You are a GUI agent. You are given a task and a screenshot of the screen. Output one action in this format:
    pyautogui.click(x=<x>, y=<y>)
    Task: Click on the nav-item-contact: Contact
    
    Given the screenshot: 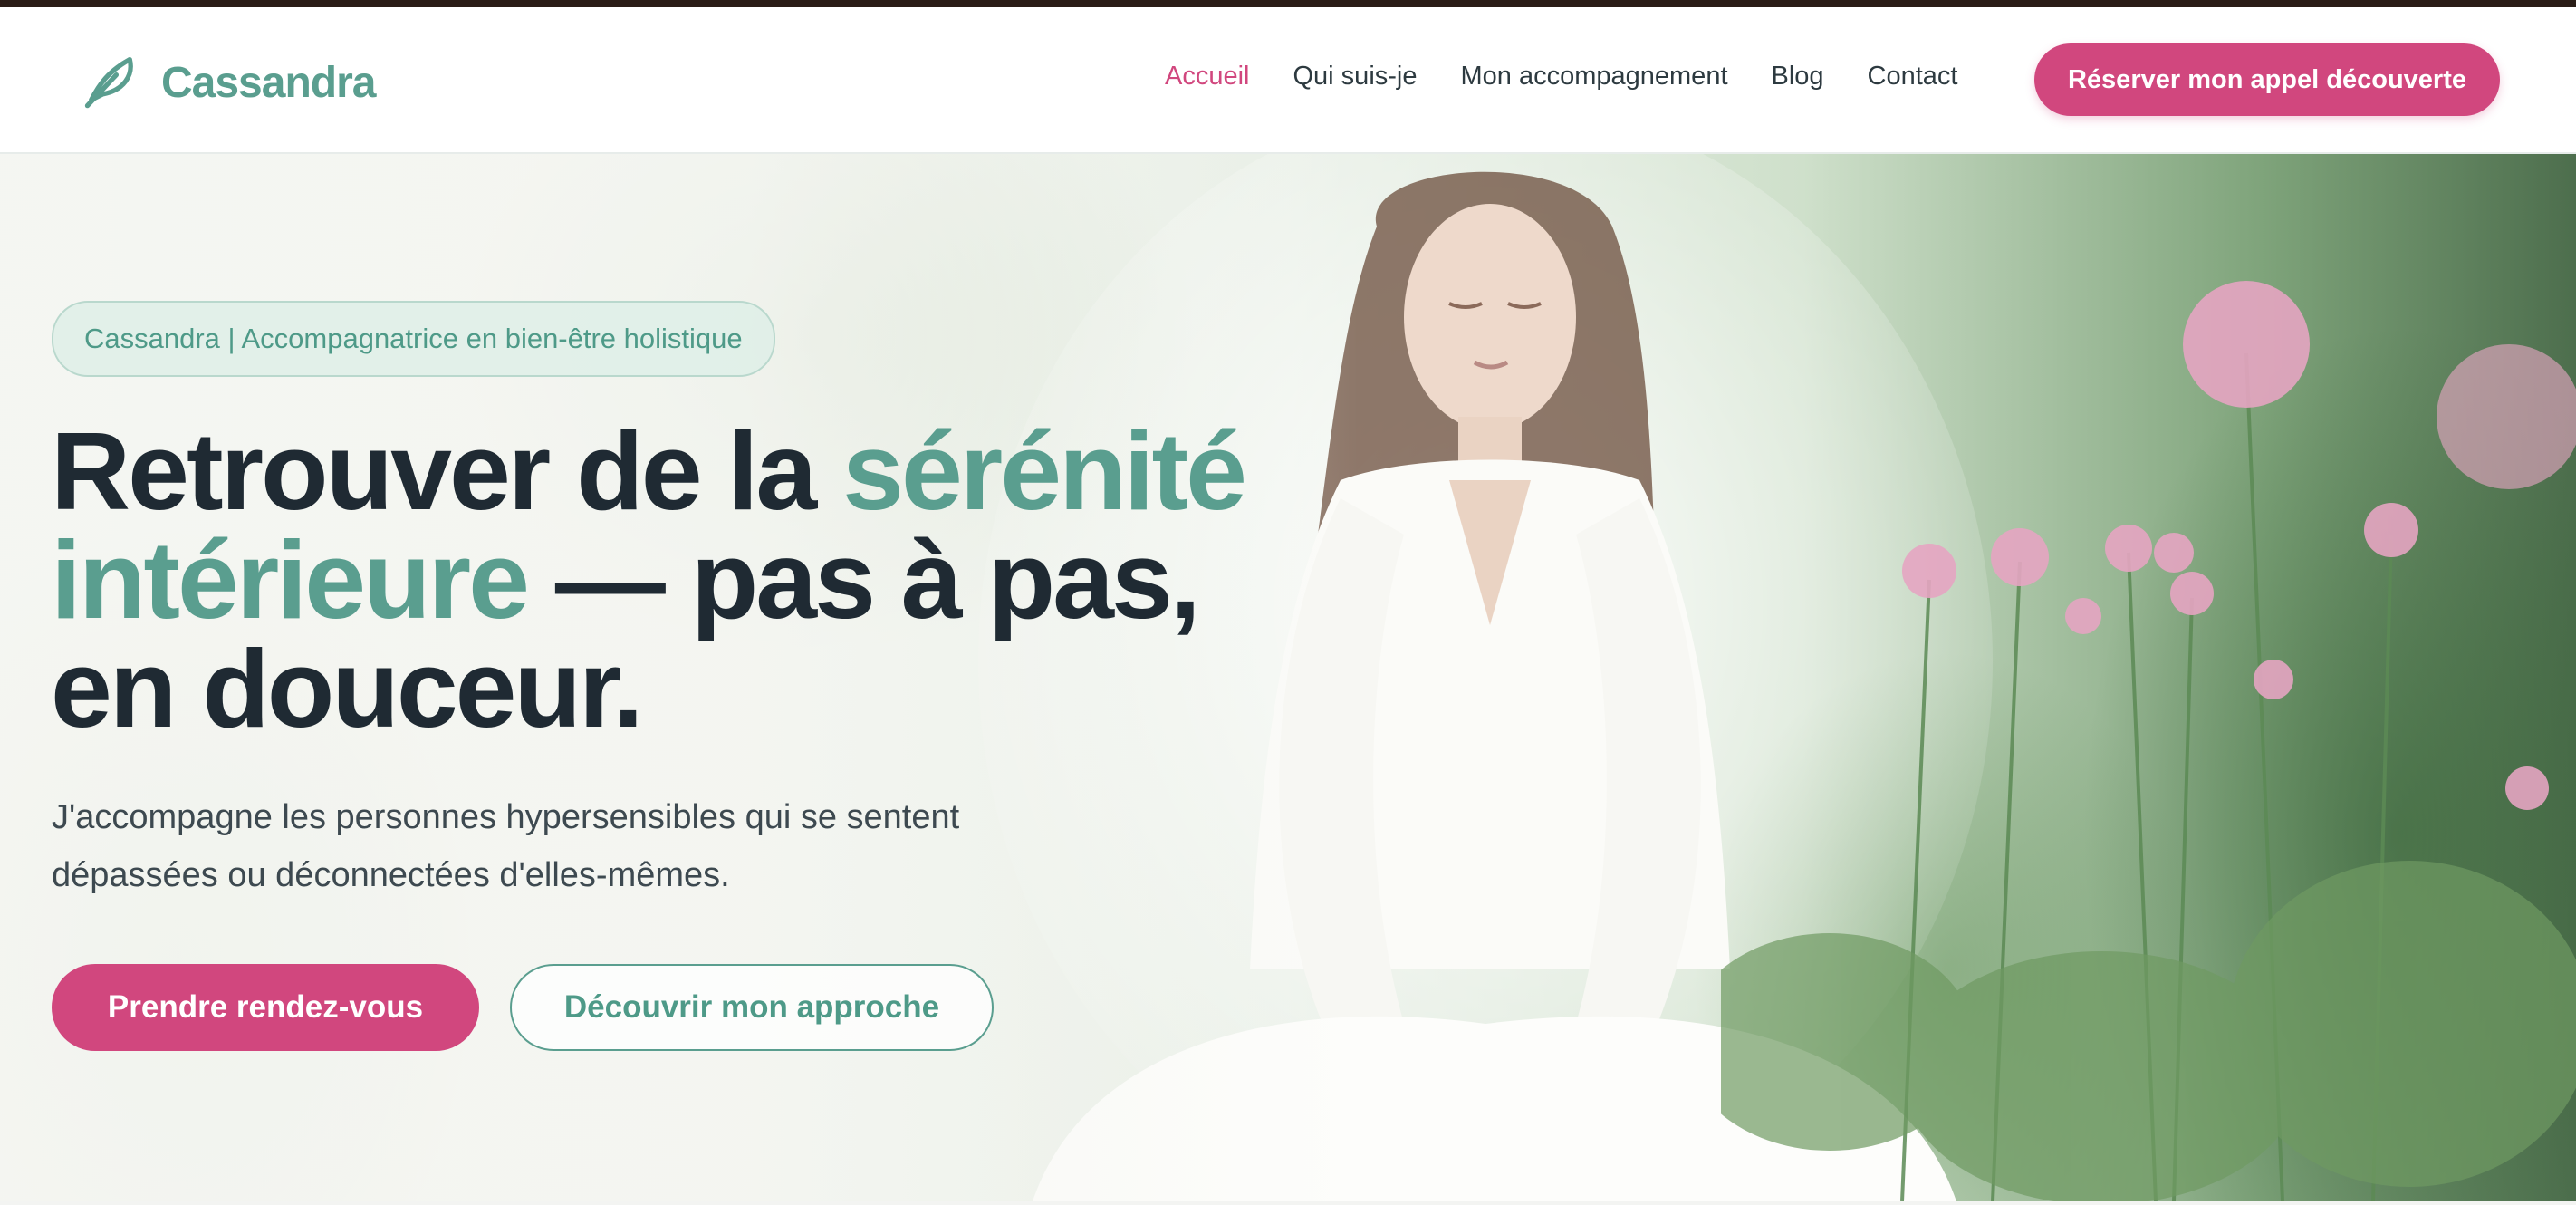 What is the action you would take?
    pyautogui.click(x=1913, y=77)
    